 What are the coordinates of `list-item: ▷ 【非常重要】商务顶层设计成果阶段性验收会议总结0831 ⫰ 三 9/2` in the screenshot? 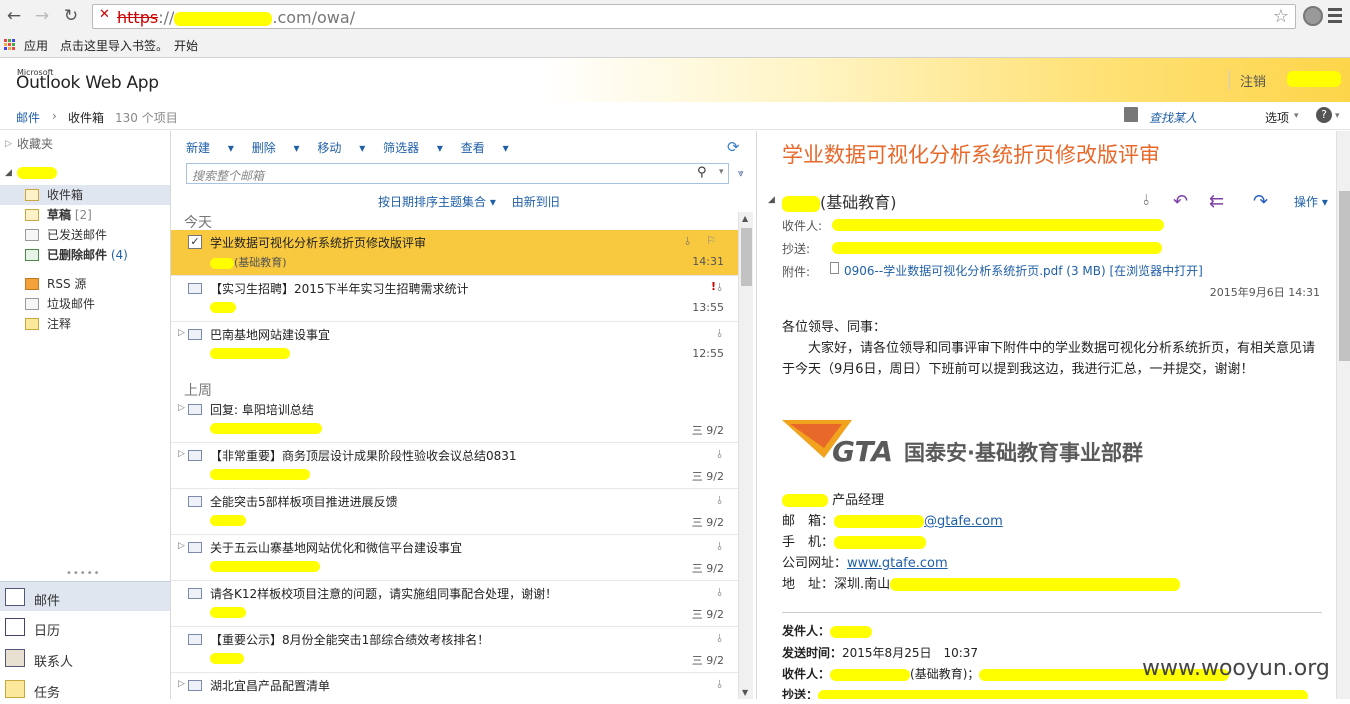 It's located at (454, 466).